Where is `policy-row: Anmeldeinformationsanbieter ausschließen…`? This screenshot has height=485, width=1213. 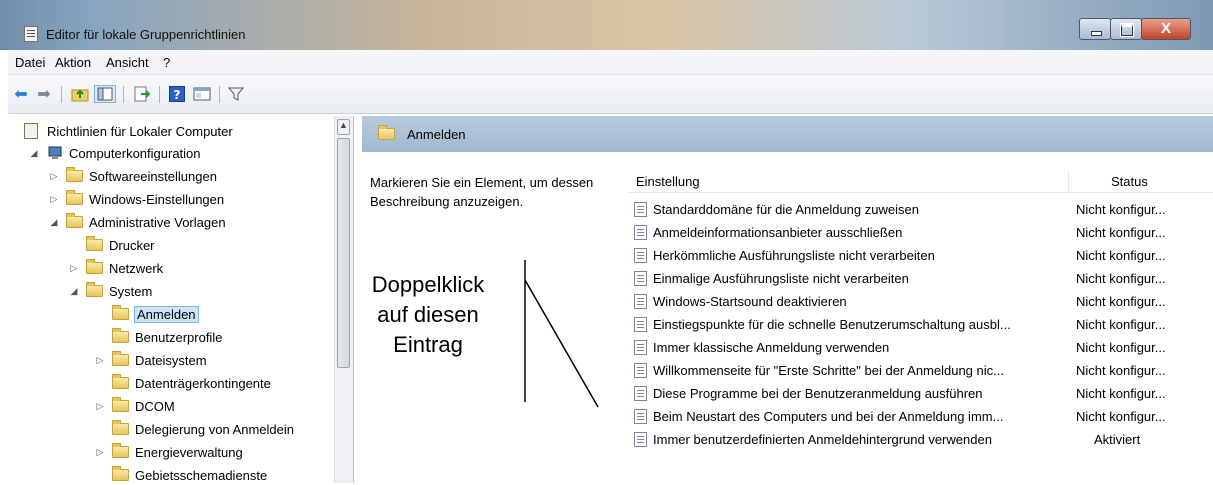
policy-row: Anmeldeinformationsanbieter ausschließen… is located at coordinates (923, 232).